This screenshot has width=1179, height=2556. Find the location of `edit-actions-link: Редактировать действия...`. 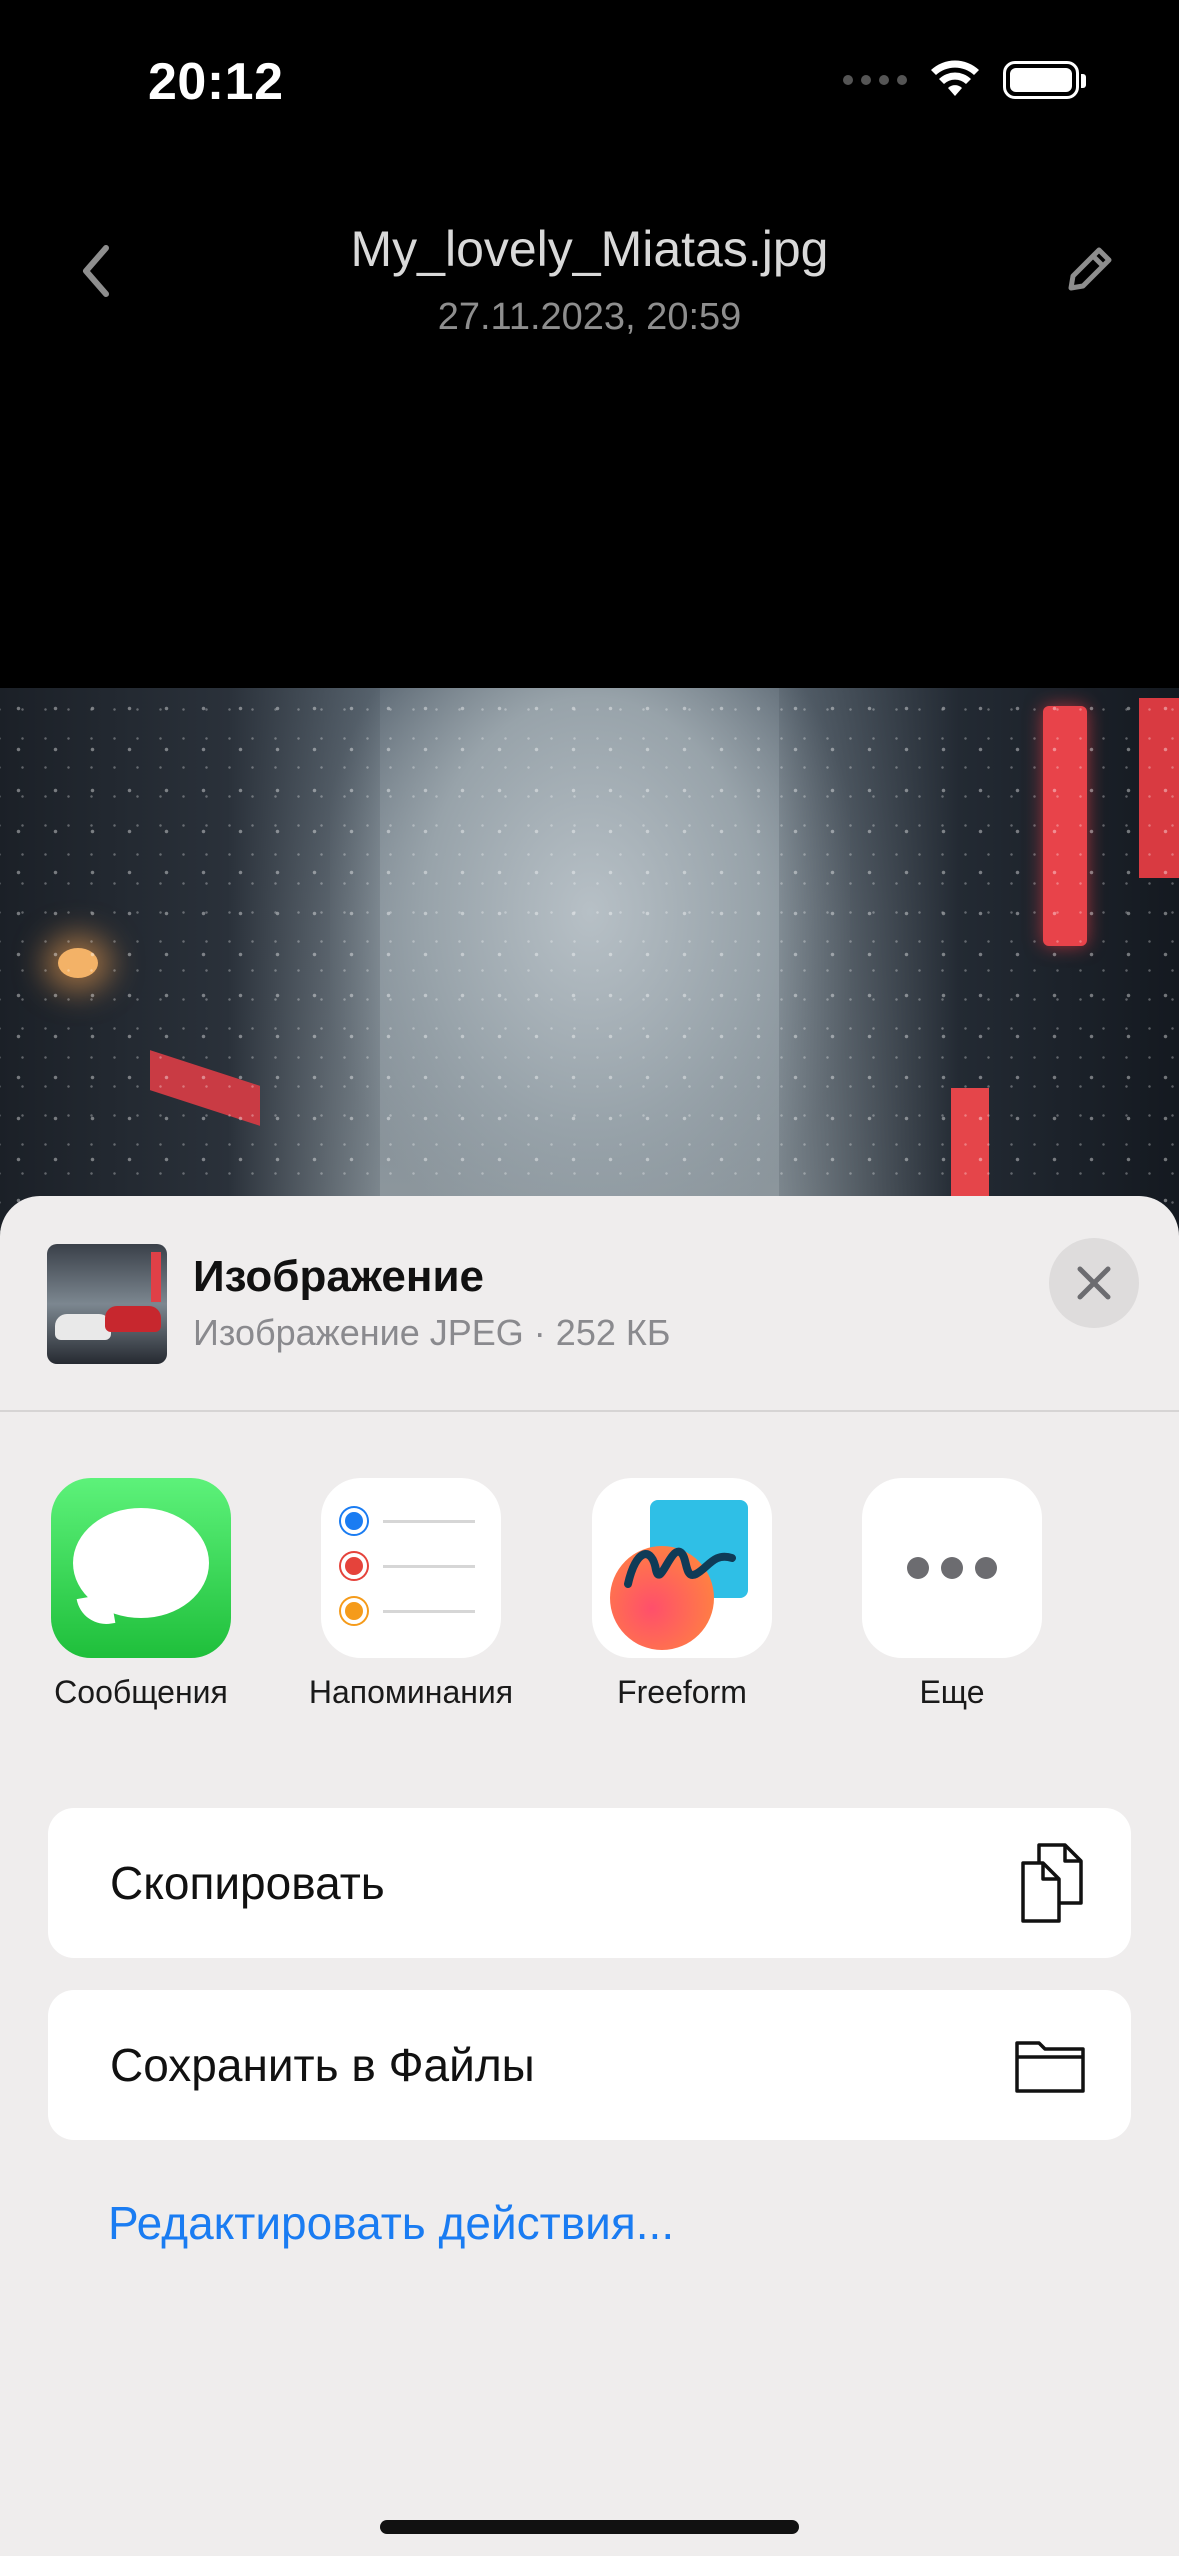

edit-actions-link: Редактировать действия... is located at coordinates (391, 2223).